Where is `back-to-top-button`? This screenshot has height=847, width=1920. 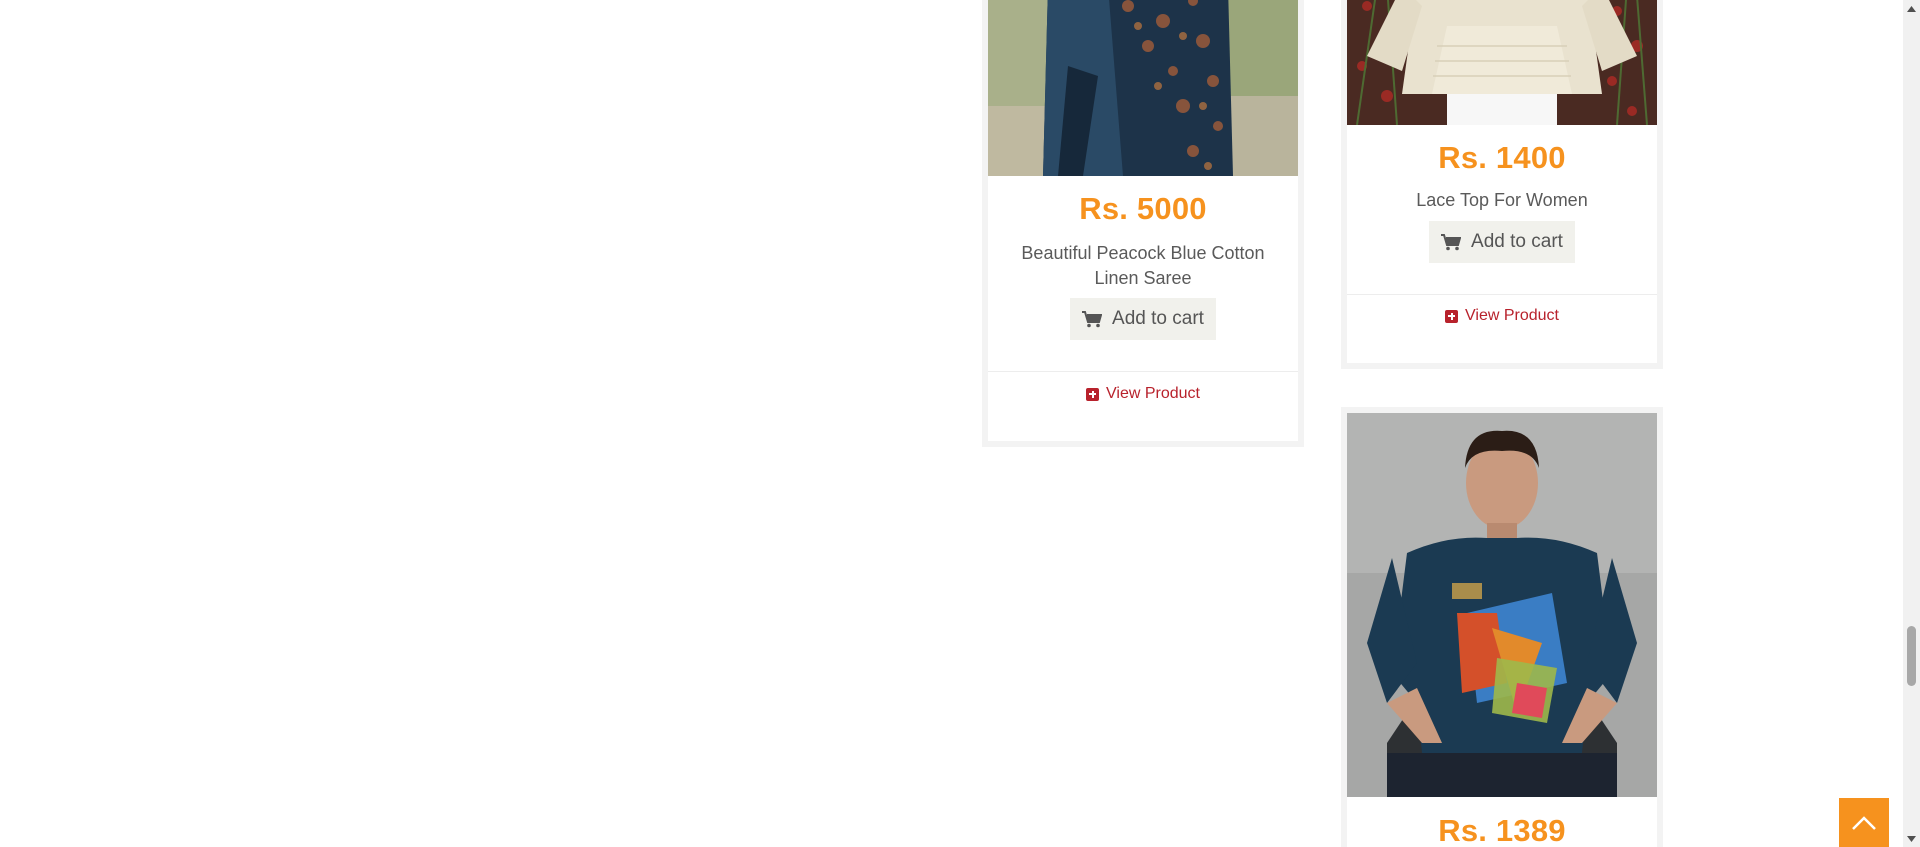
back-to-top-button is located at coordinates (1864, 822).